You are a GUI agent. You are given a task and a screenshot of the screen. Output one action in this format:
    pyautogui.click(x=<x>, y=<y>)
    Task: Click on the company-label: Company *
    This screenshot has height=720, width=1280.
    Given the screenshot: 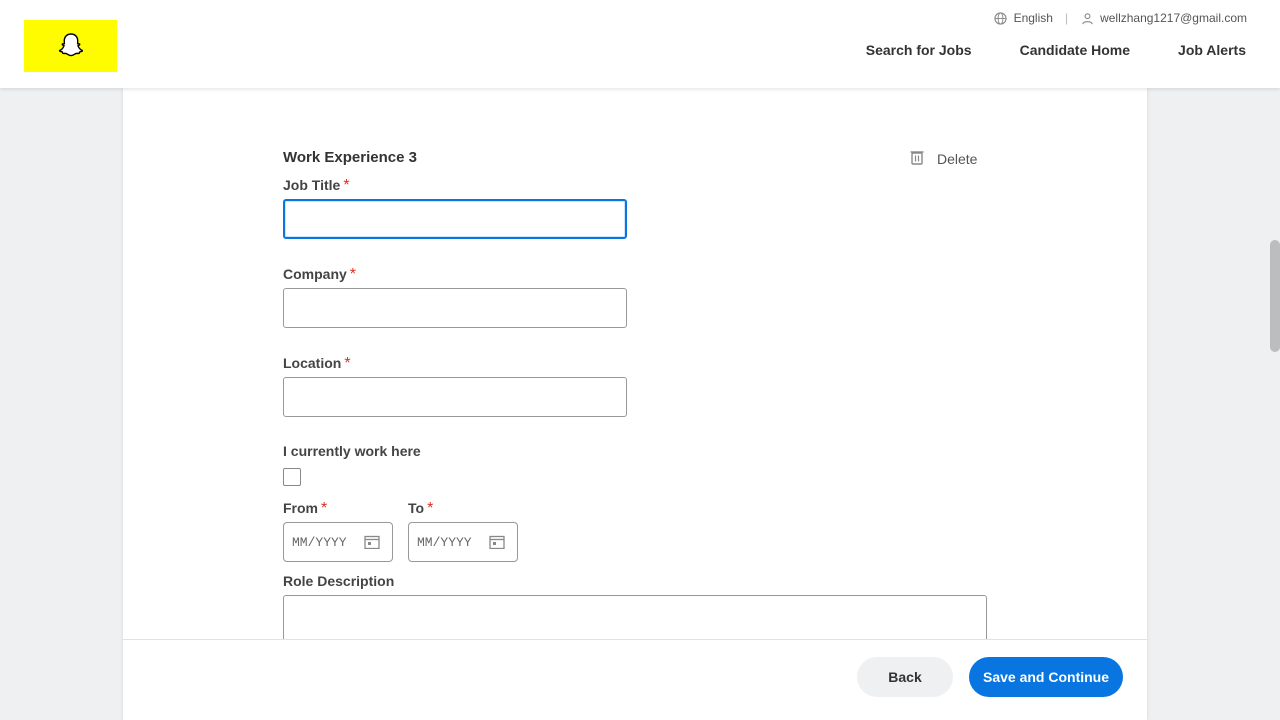 What is the action you would take?
    pyautogui.click(x=319, y=275)
    